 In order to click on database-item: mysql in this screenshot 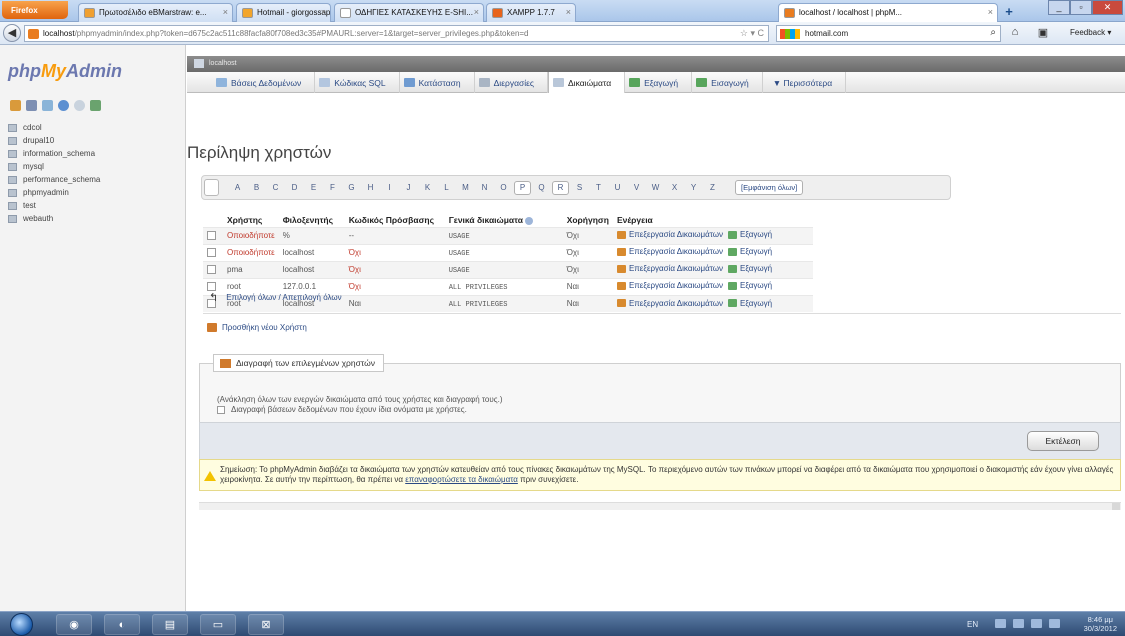, I will do `click(54, 166)`.